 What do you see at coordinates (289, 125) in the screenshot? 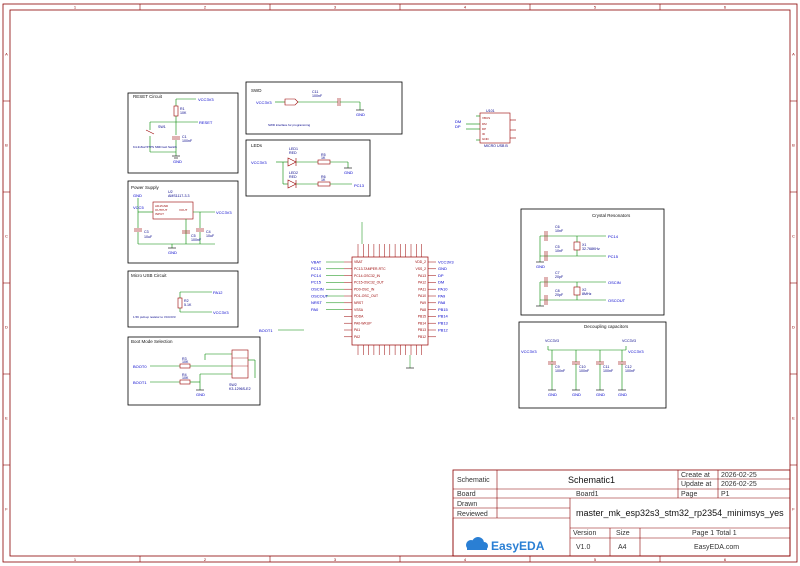
I see `swd-note: SWD interface for programming` at bounding box center [289, 125].